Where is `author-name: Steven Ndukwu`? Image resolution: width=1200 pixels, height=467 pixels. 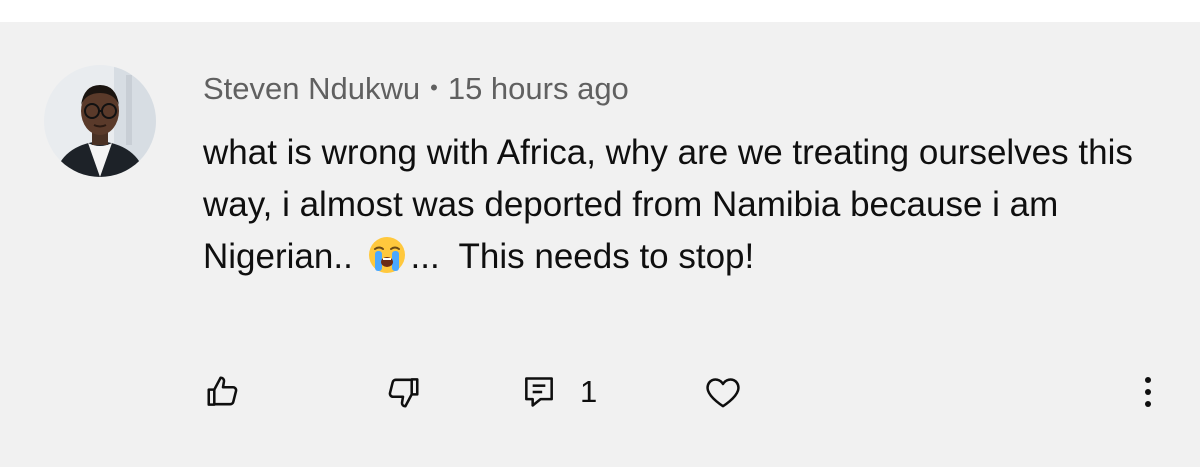 author-name: Steven Ndukwu is located at coordinates (311, 88).